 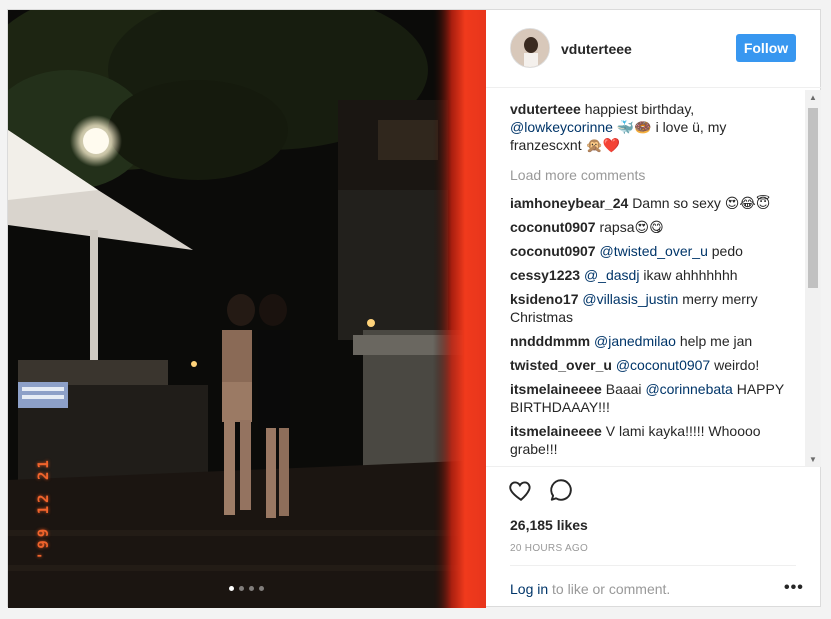 What do you see at coordinates (44, 508) in the screenshot?
I see `film-date-stamp: '99 12 21` at bounding box center [44, 508].